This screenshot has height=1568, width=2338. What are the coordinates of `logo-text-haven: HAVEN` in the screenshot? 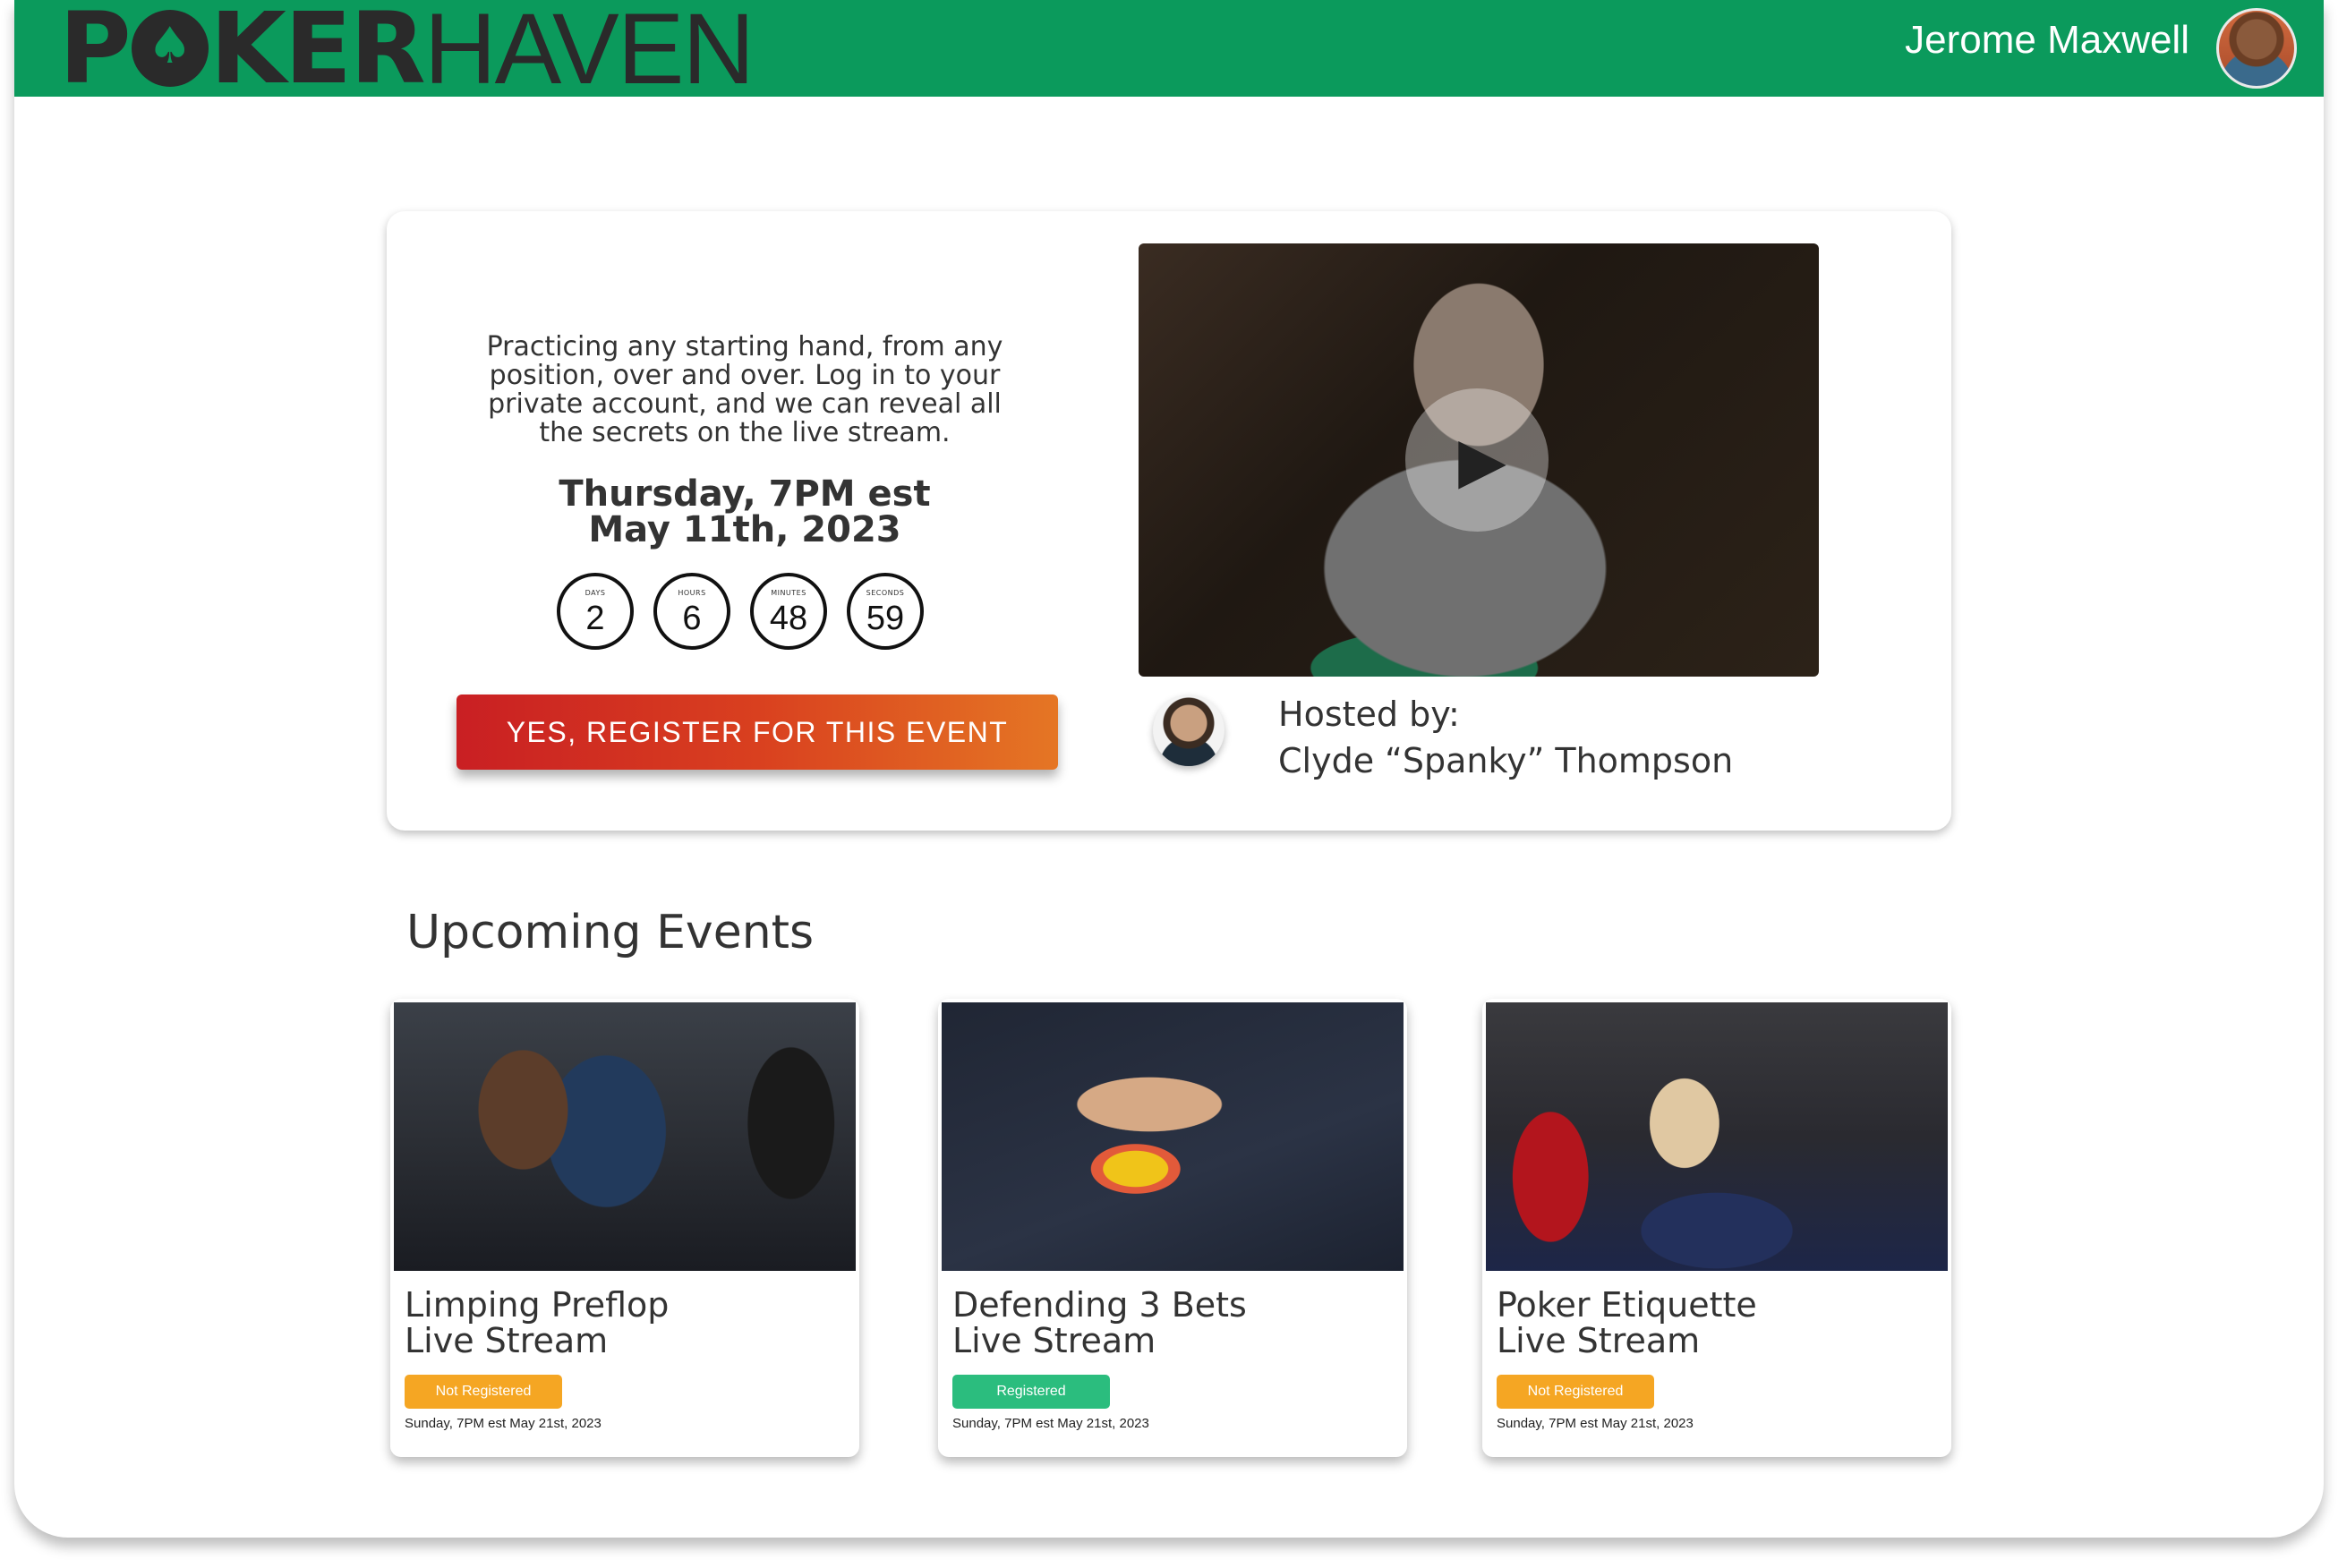 It's located at (589, 52).